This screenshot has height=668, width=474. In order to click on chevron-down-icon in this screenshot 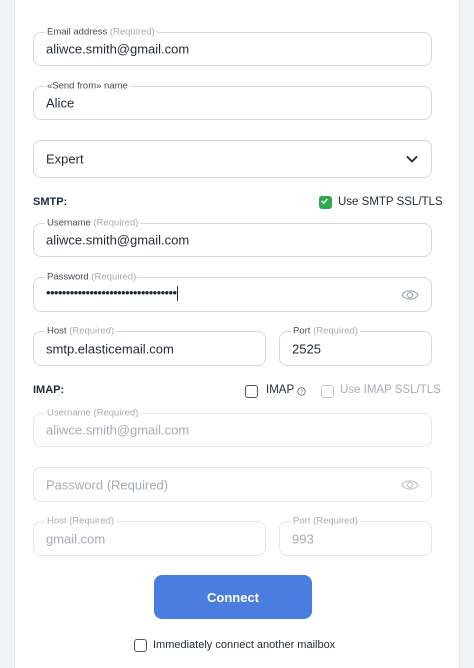, I will do `click(412, 159)`.